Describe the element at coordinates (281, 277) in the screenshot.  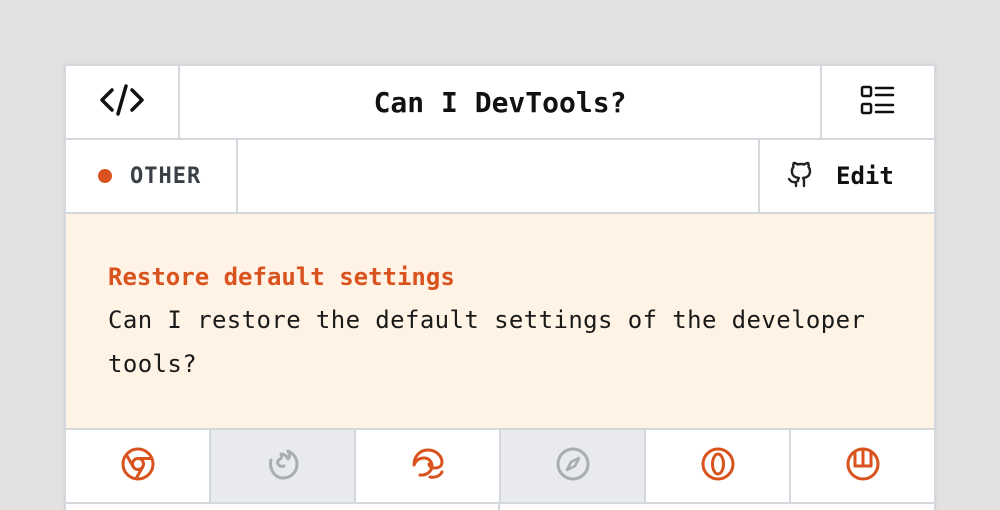
I see `feature-title: Restore default settings` at that location.